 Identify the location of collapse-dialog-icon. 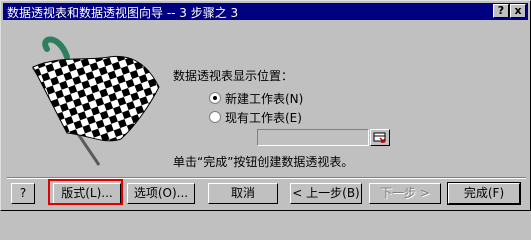
(379, 137).